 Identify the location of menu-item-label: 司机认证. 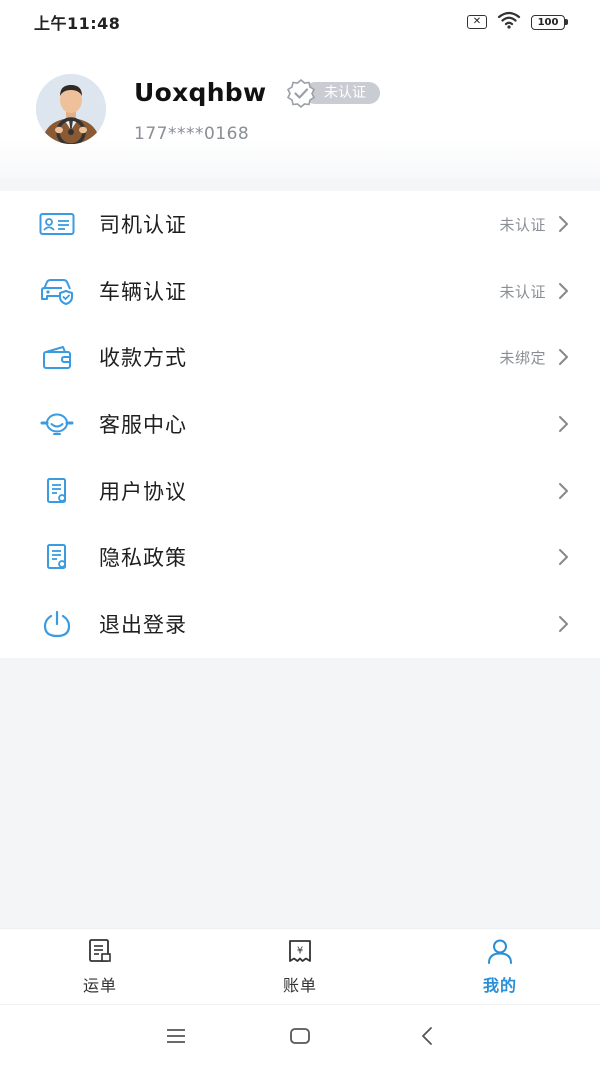
(143, 225).